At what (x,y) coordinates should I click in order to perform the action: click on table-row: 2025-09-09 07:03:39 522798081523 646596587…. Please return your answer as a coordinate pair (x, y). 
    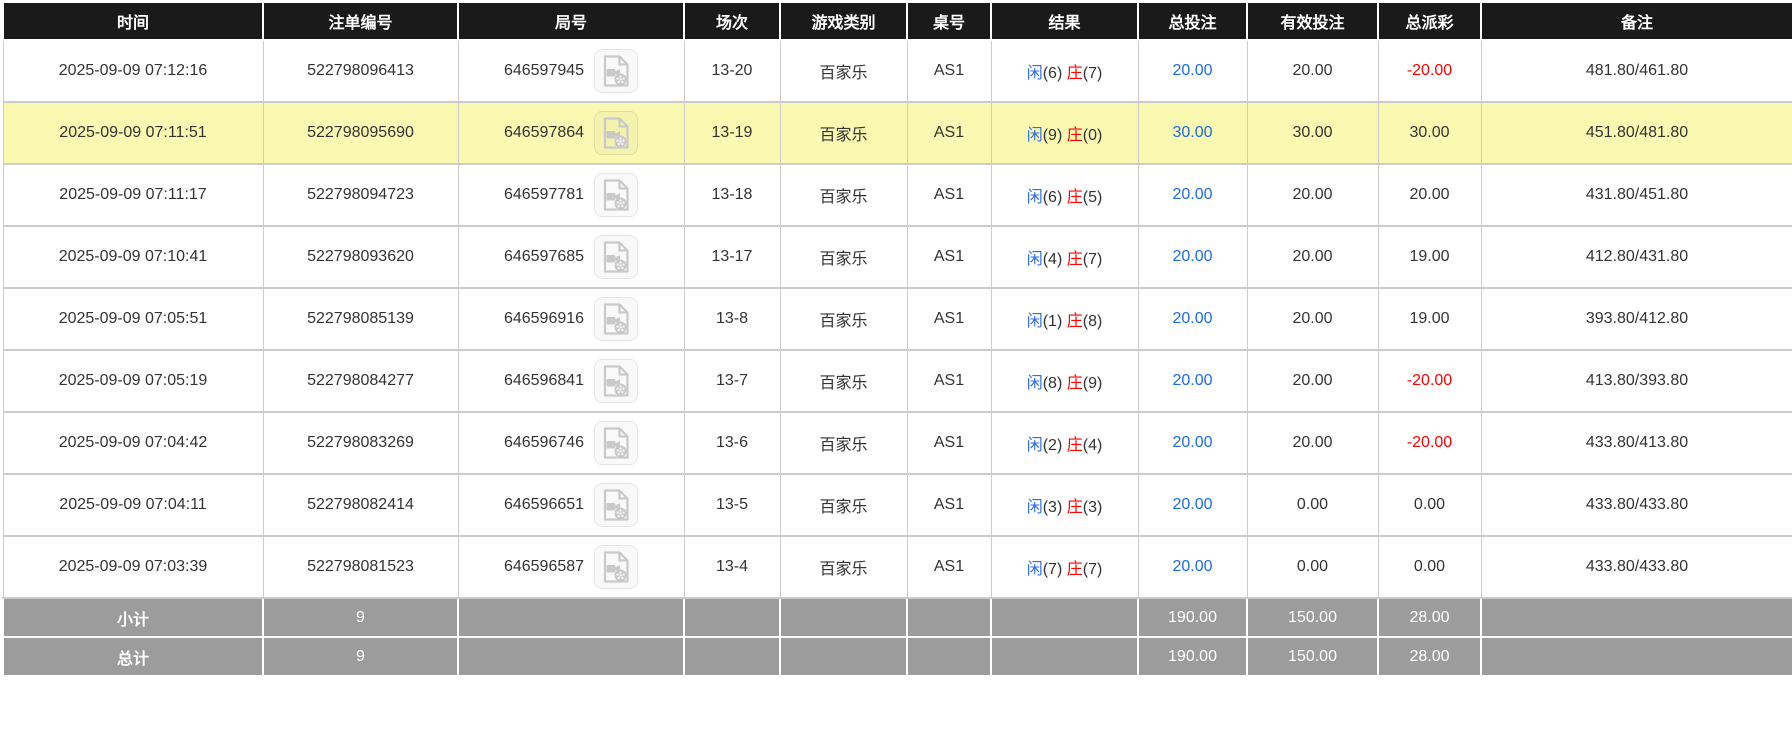
    Looking at the image, I should click on (897, 567).